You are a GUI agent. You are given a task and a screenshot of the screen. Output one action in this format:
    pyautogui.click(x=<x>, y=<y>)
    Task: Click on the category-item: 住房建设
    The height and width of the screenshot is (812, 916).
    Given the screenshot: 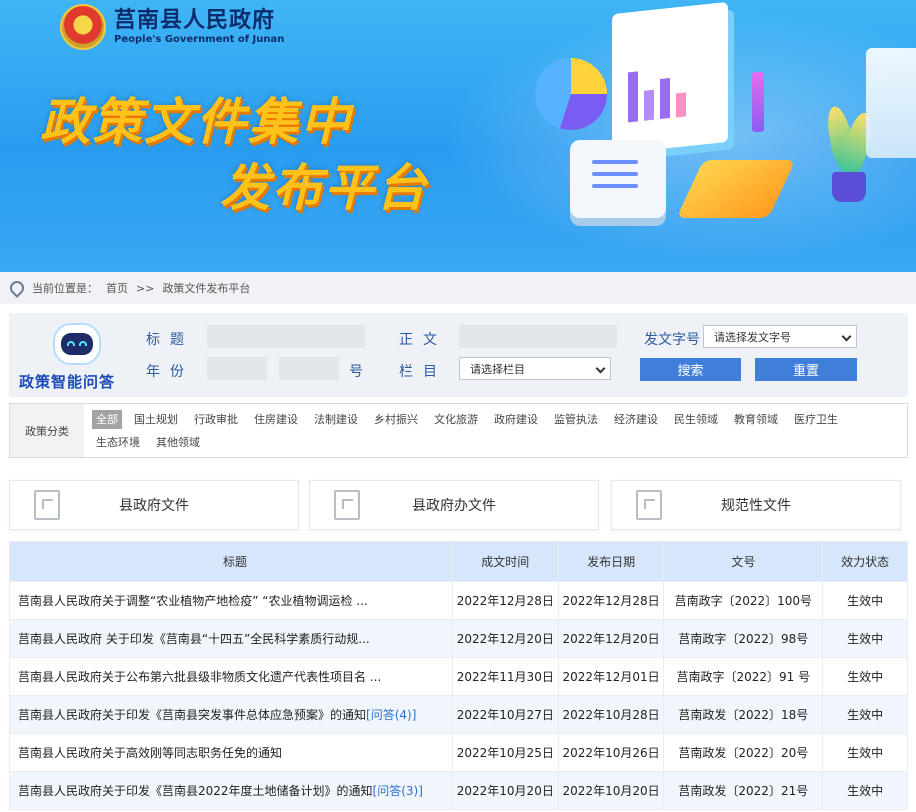 What is the action you would take?
    pyautogui.click(x=276, y=419)
    